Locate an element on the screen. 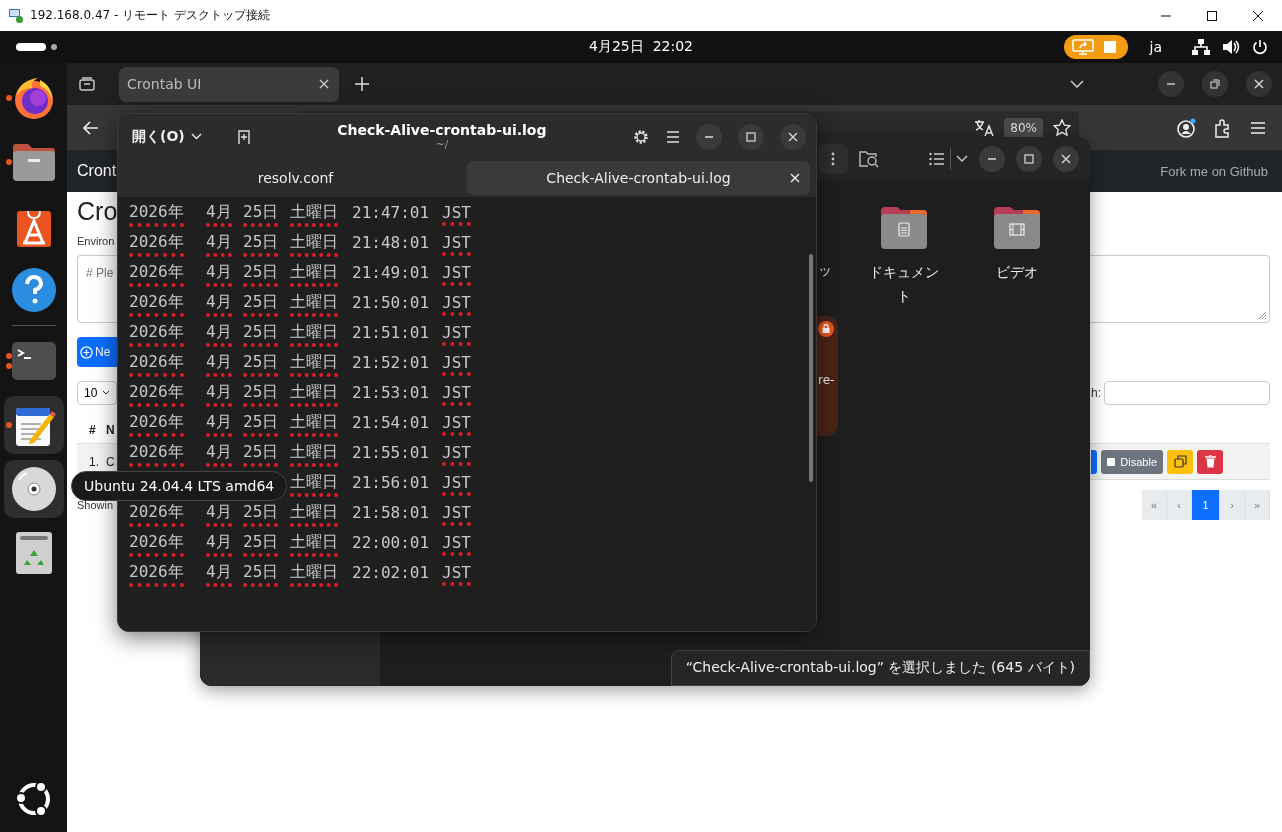 The height and width of the screenshot is (832, 1282). stop-icon is located at coordinates (1111, 461).